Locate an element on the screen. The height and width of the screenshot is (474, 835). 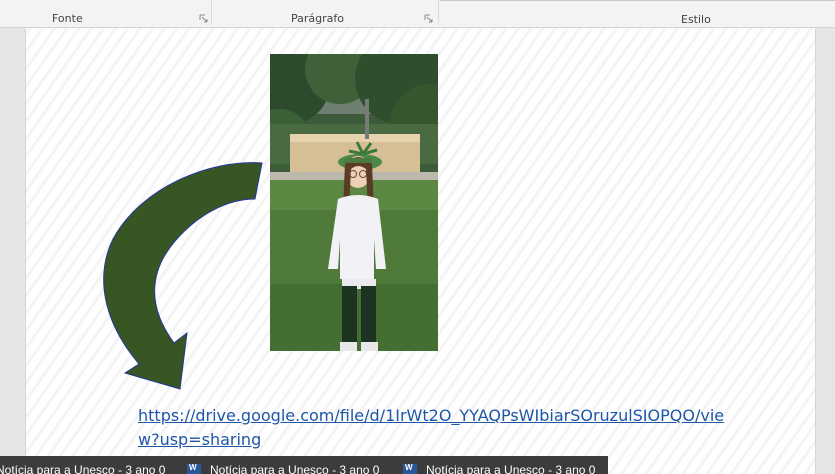
taskbar-item-word-doc: Notícia para a Unesco - 3 ano 0 is located at coordinates (82, 465).